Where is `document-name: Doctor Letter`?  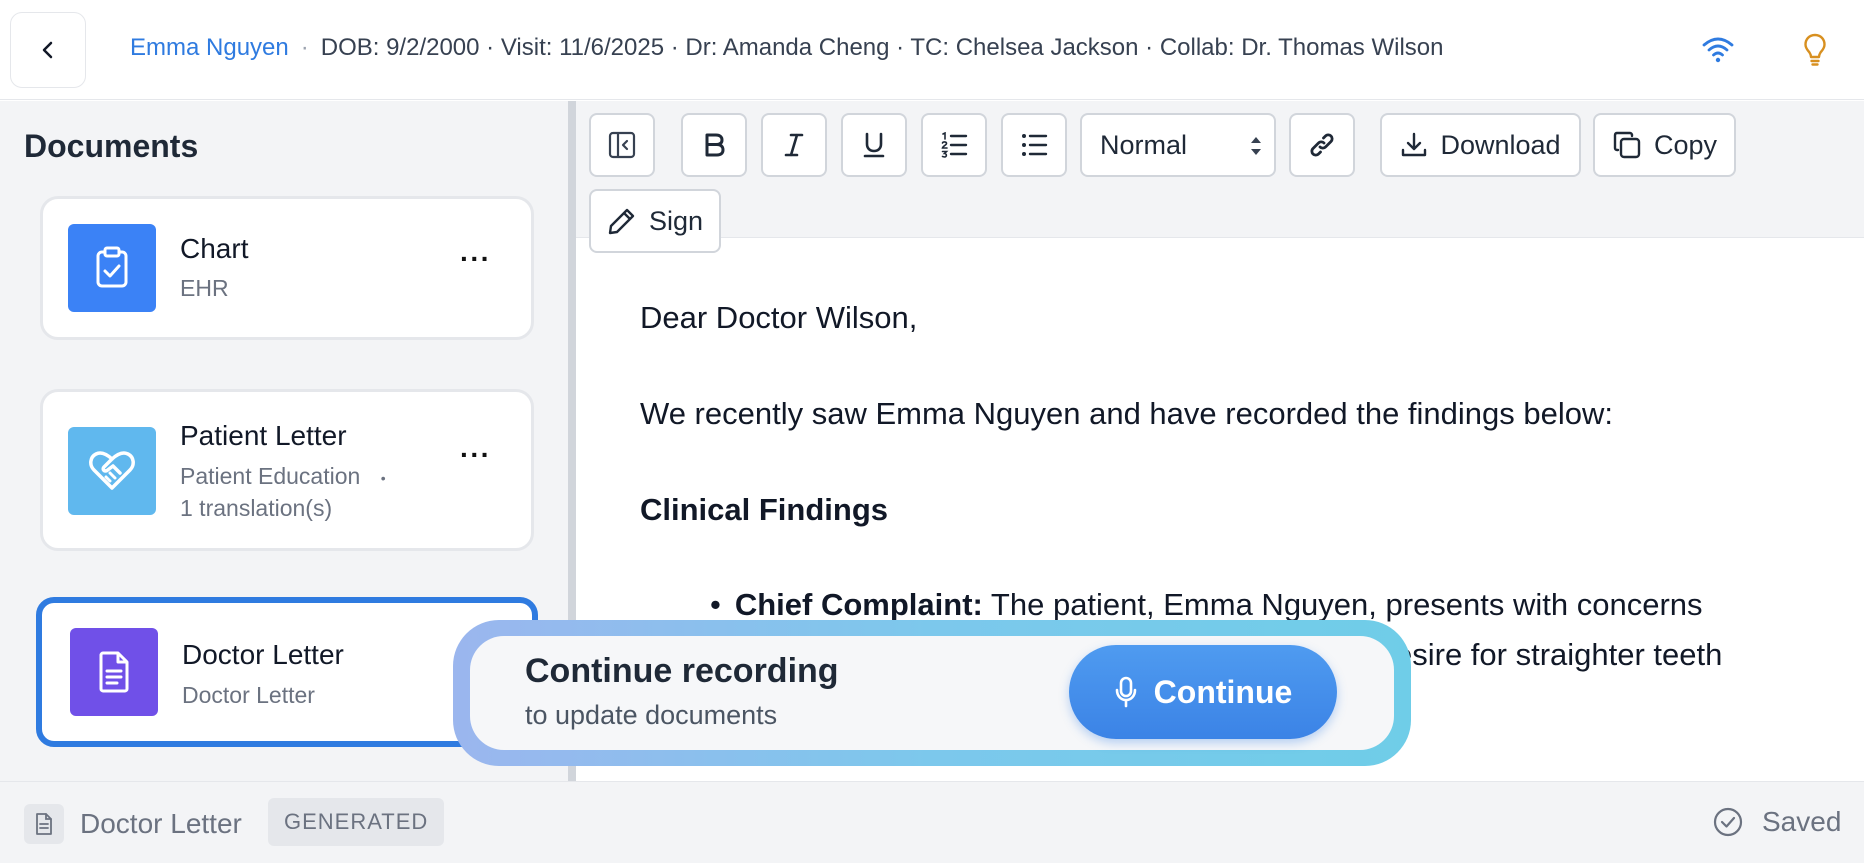
document-name: Doctor Letter is located at coordinates (263, 654).